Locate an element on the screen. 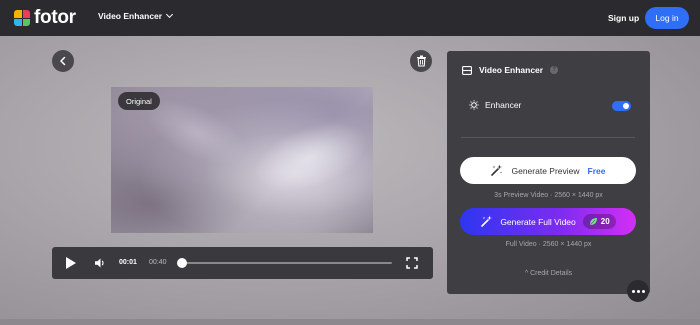 Image resolution: width=700 pixels, height=325 pixels. fotor-logo: fotor is located at coordinates (45, 17).